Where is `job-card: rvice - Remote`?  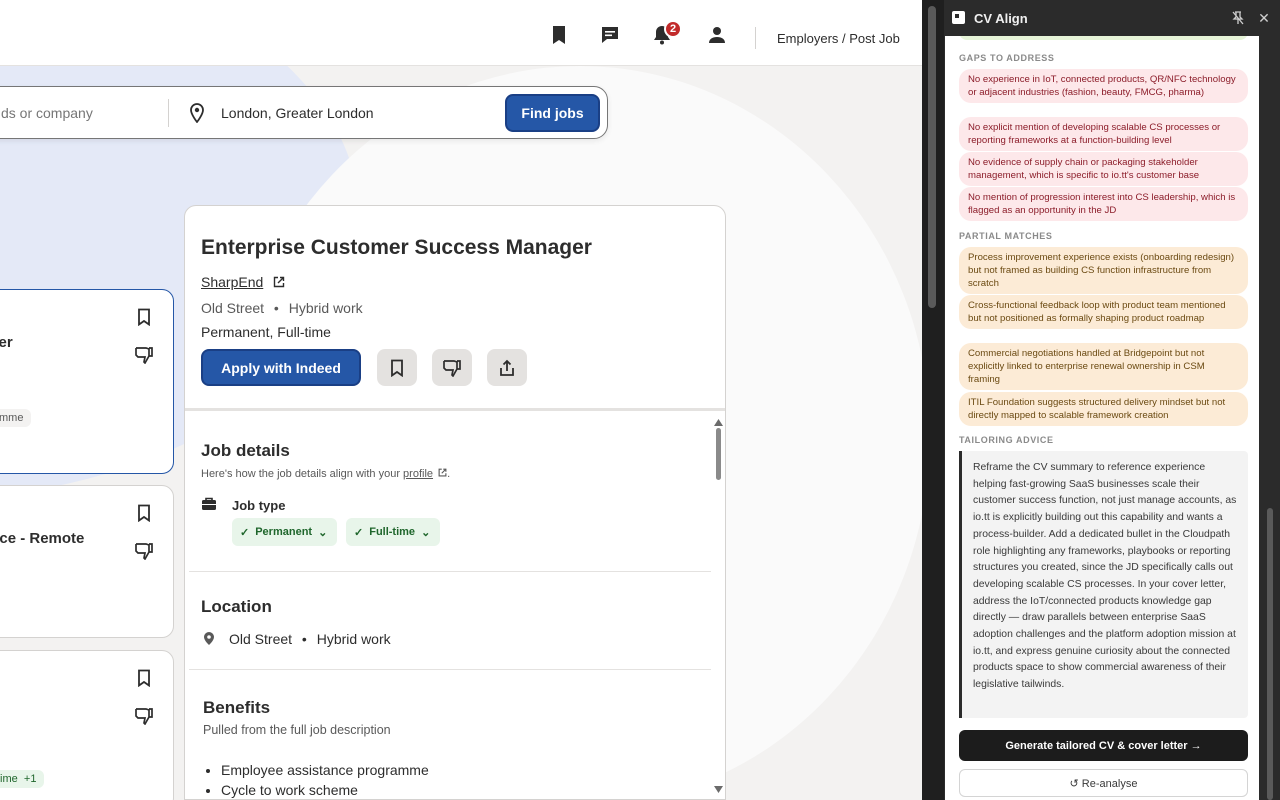 job-card: rvice - Remote is located at coordinates (87, 561).